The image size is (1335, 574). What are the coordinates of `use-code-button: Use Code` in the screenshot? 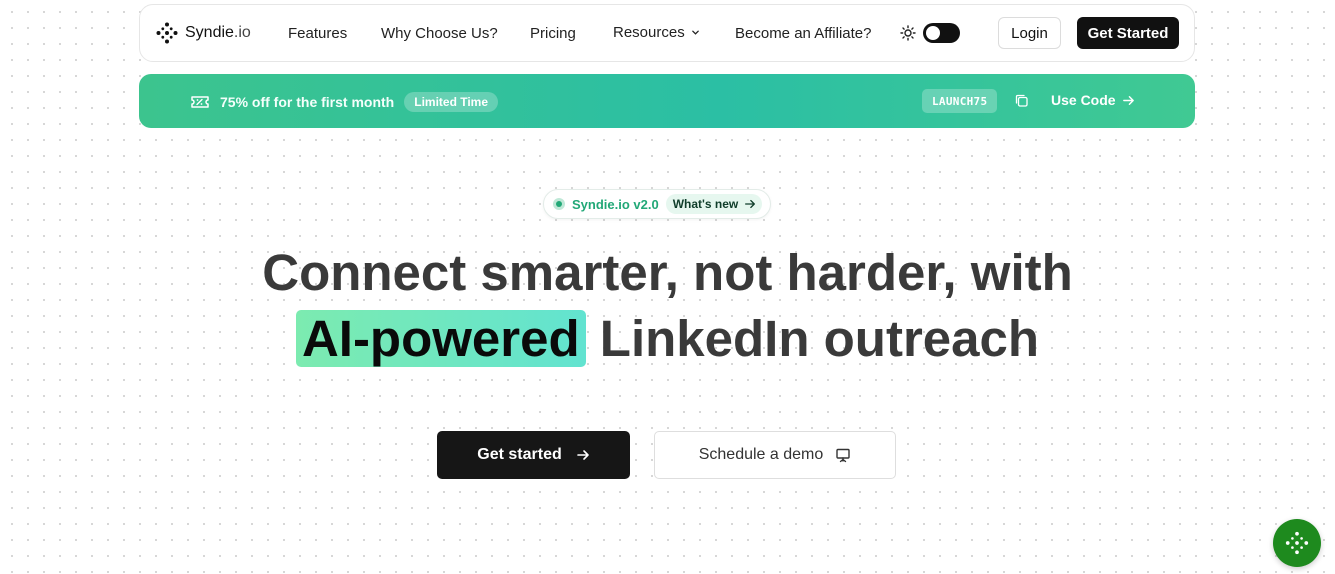 It's located at (1093, 100).